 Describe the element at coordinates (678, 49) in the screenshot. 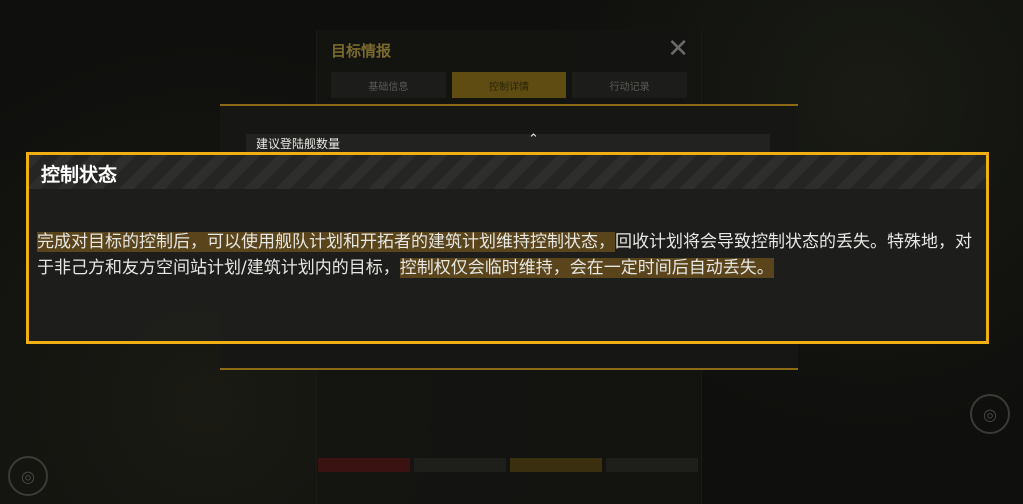

I see `close-icon: ✕` at that location.